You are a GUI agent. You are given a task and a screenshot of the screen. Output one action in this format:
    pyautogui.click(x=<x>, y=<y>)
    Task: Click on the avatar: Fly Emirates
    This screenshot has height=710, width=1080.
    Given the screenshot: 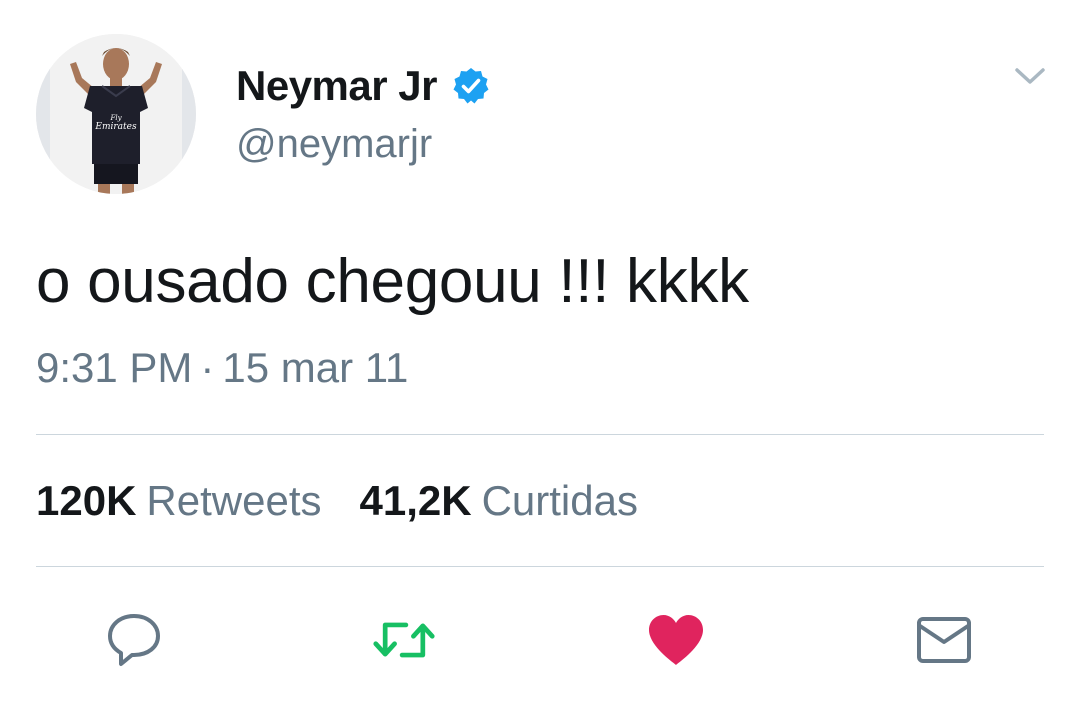 What is the action you would take?
    pyautogui.click(x=116, y=114)
    